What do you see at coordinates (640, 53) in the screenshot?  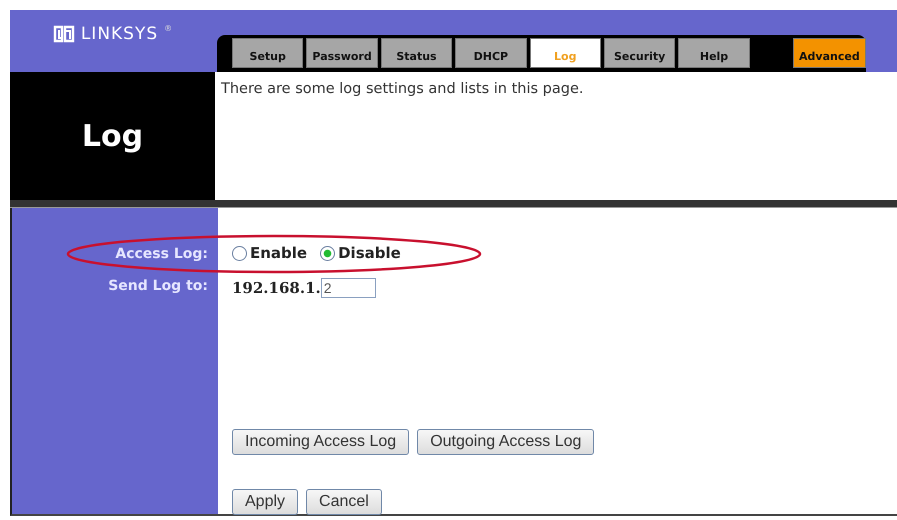 I see `nav-tab: Security` at bounding box center [640, 53].